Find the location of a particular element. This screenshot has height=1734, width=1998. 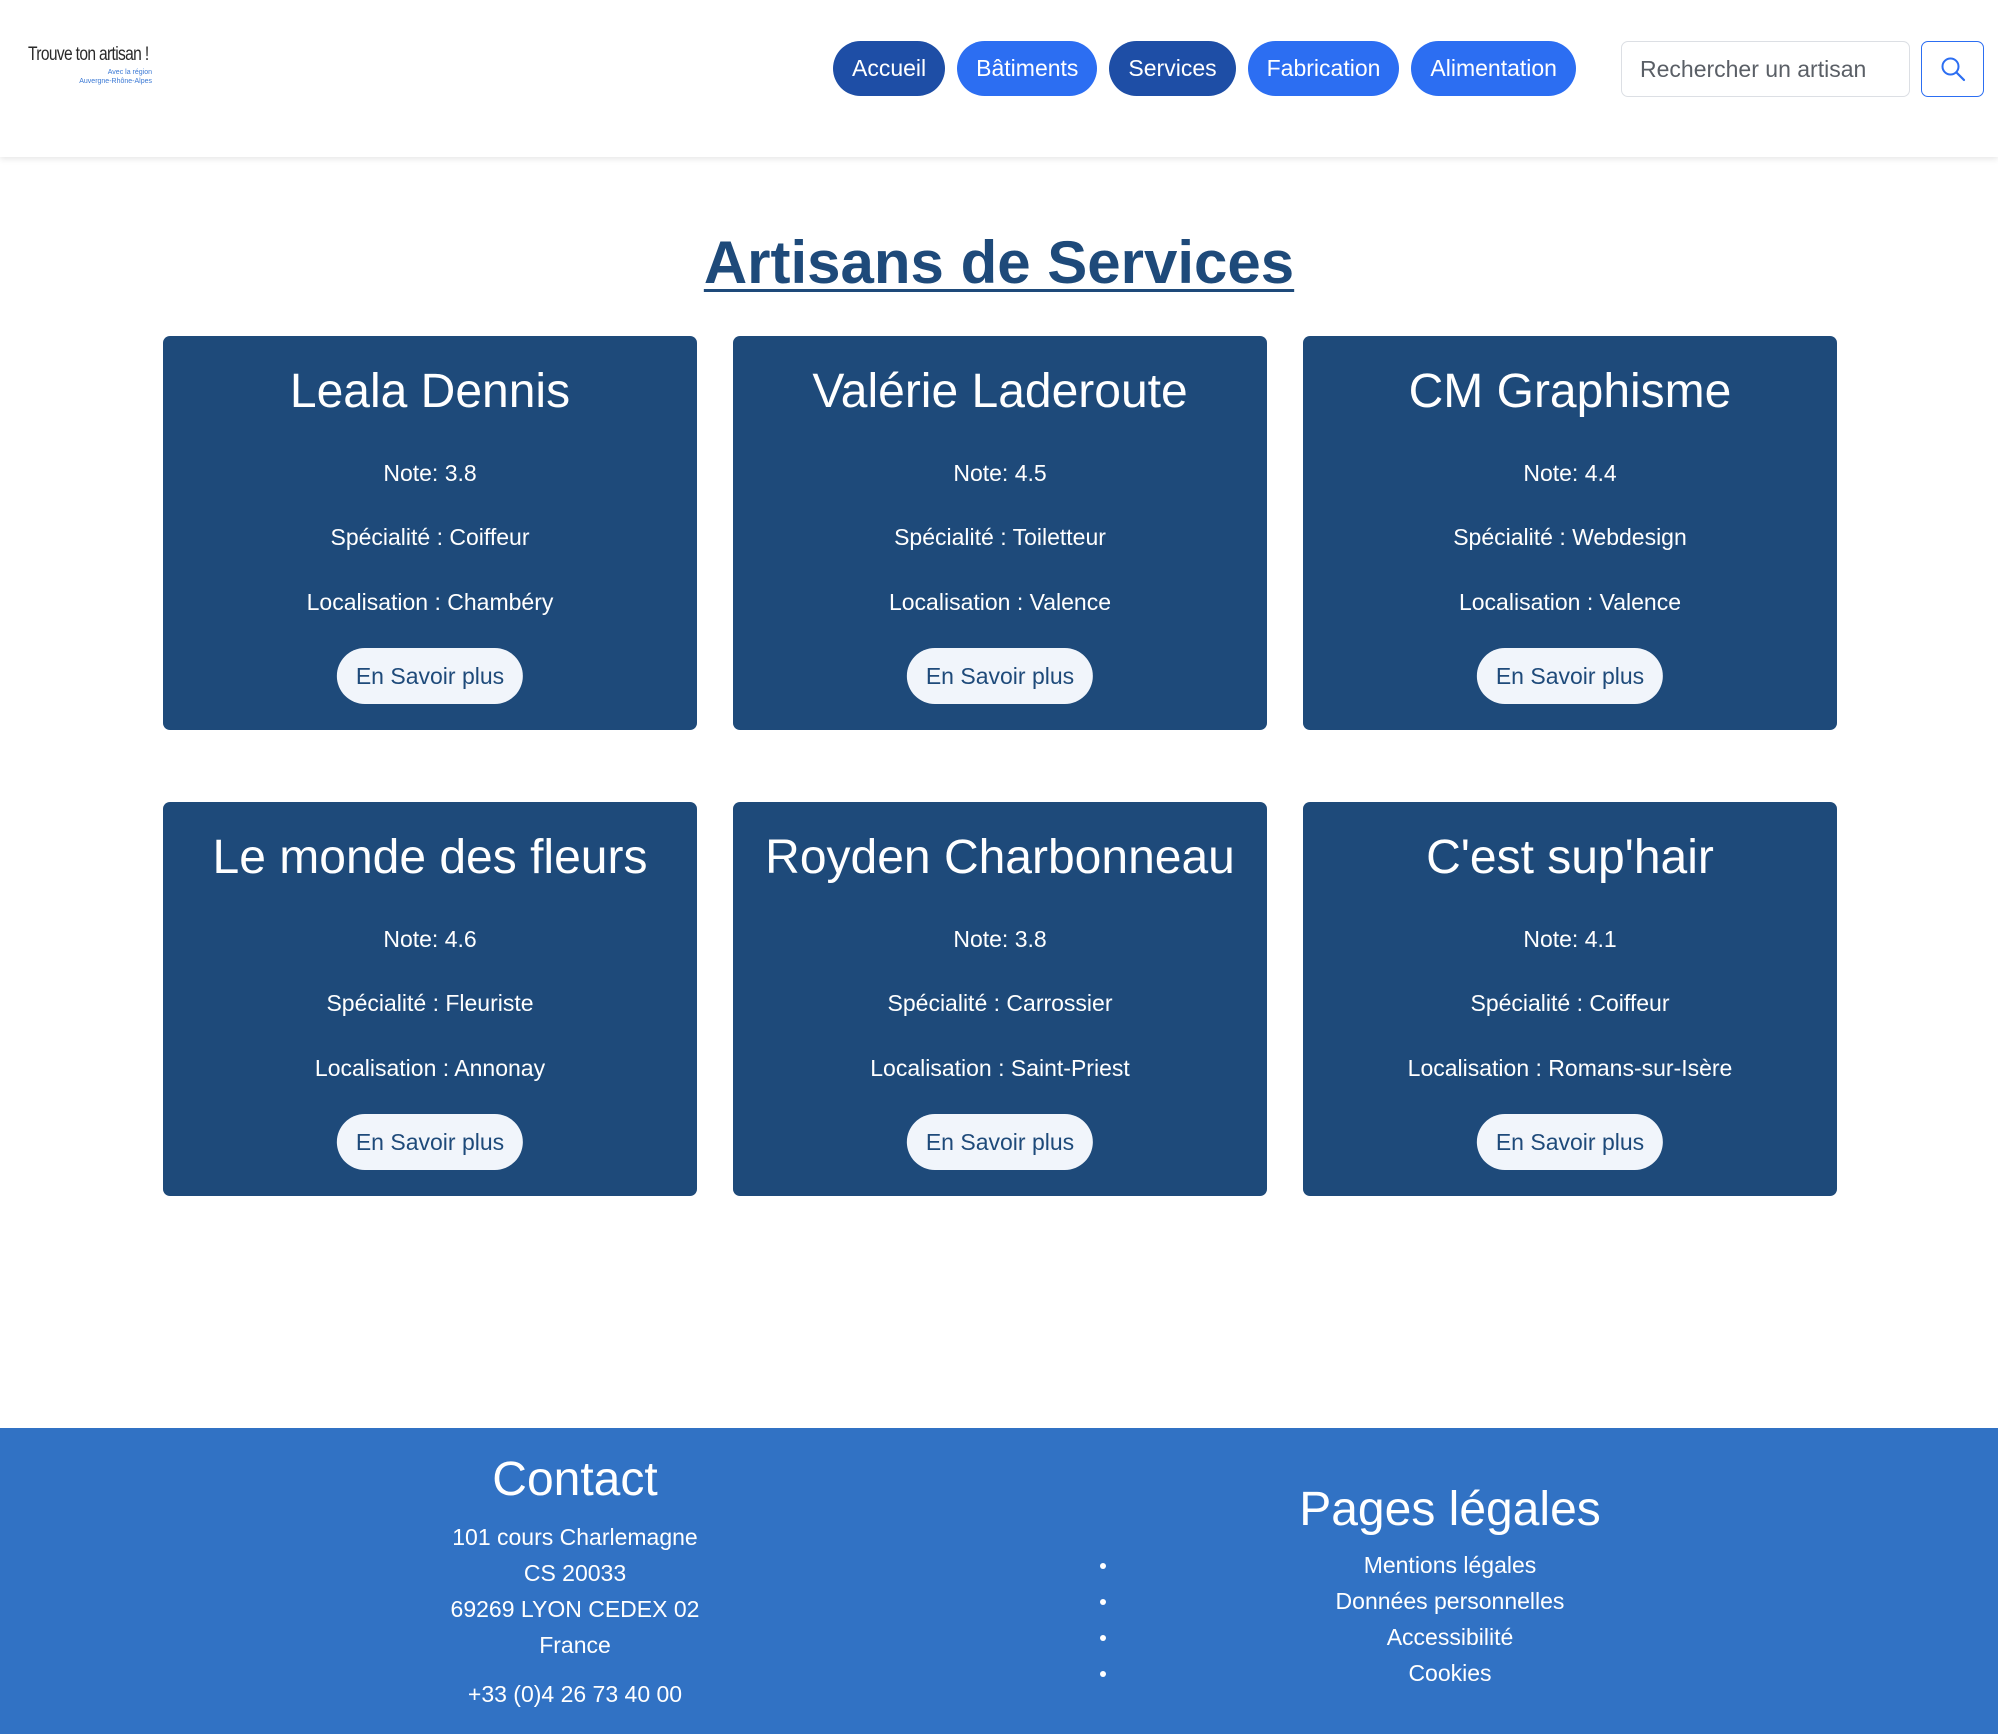

artisan-specialite: Spécialité : Carrossier is located at coordinates (1000, 1003).